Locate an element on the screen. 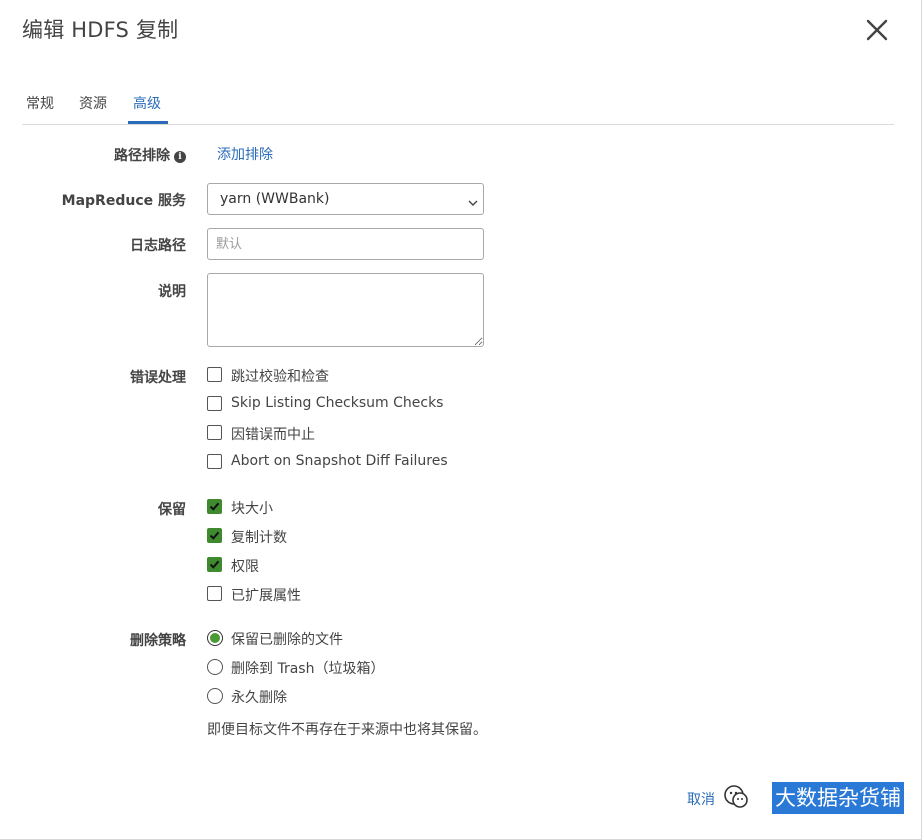 This screenshot has height=840, width=922. checkbox-label: 跳过校验和检查 is located at coordinates (280, 377).